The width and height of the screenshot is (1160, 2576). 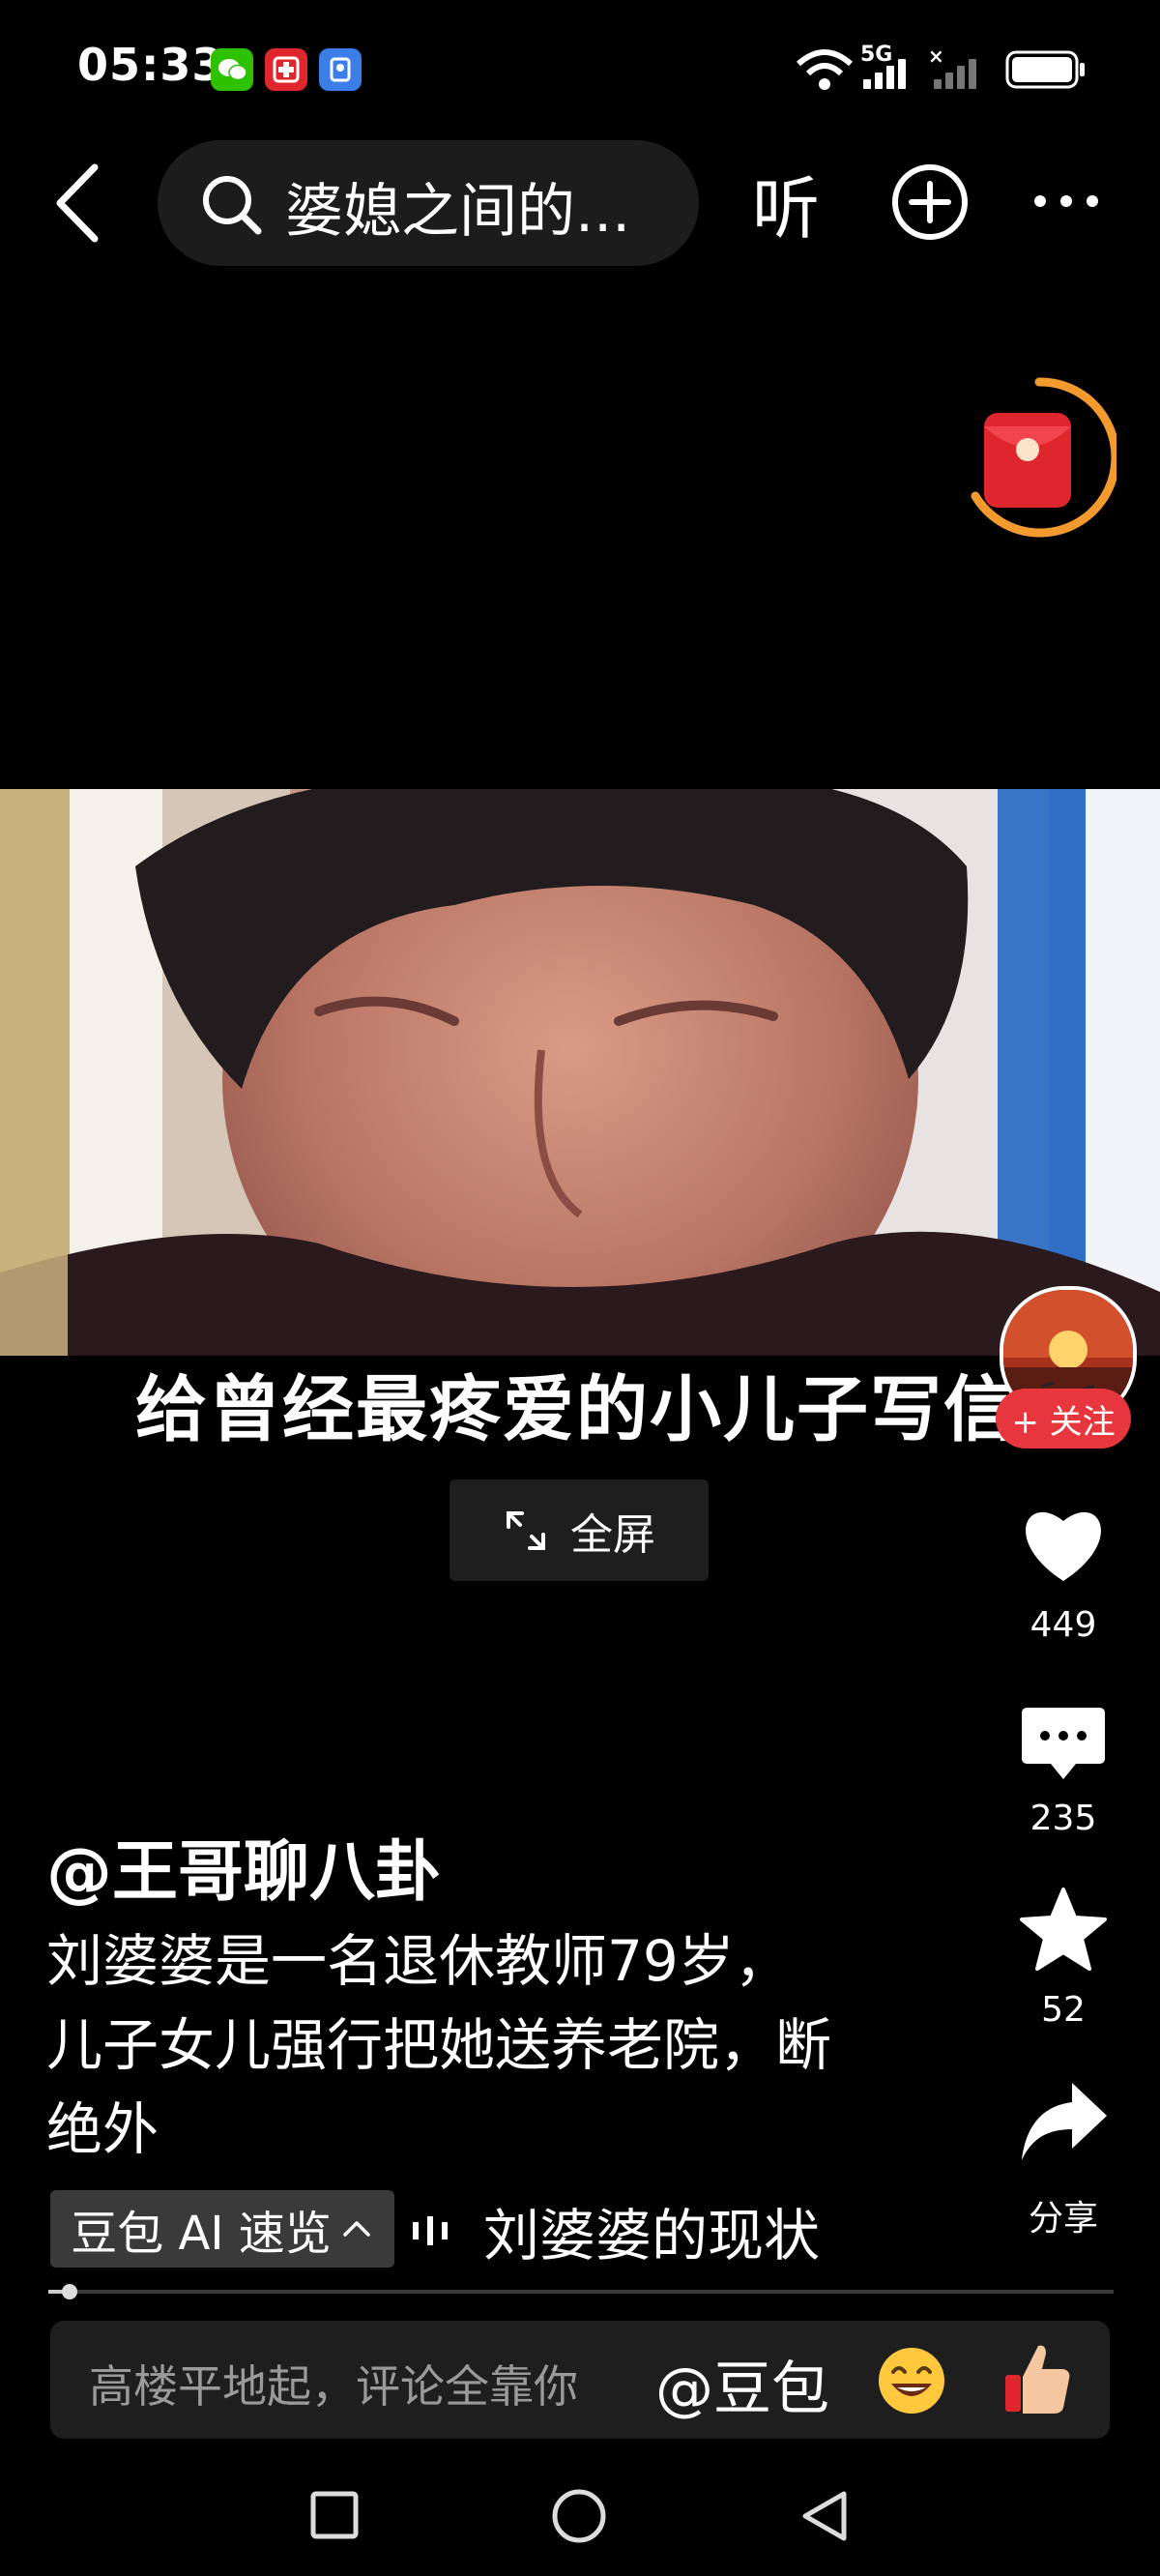 I want to click on video-subtitle: 给曾经最疼爱的小儿子写信, so click(x=576, y=1409).